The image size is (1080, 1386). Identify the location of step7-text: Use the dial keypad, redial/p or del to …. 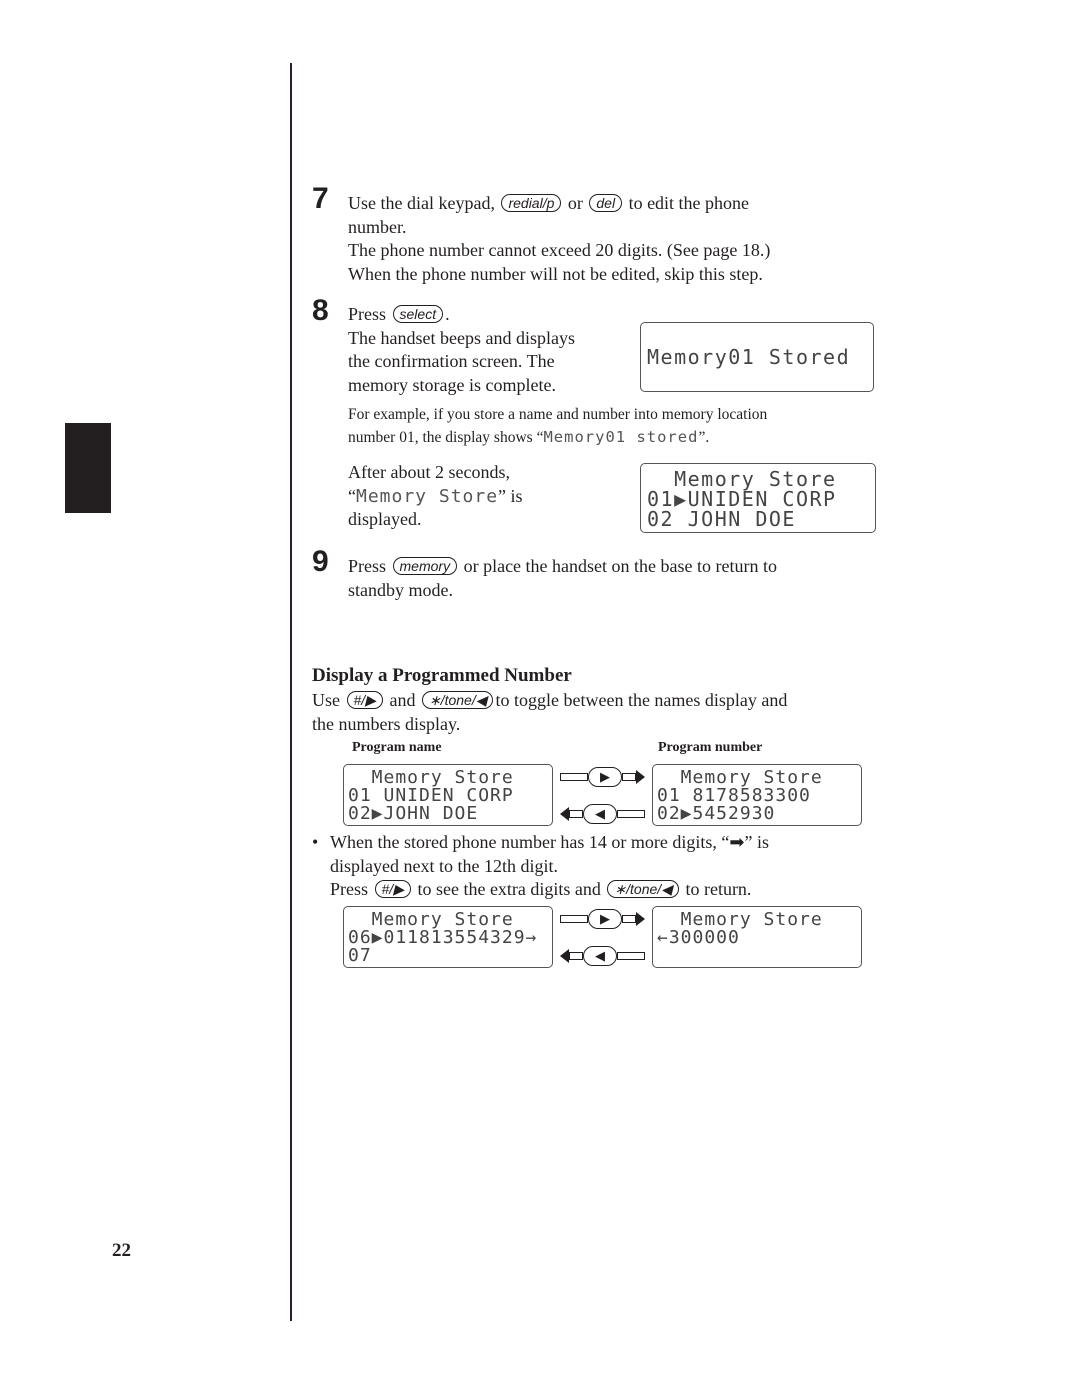
(559, 239).